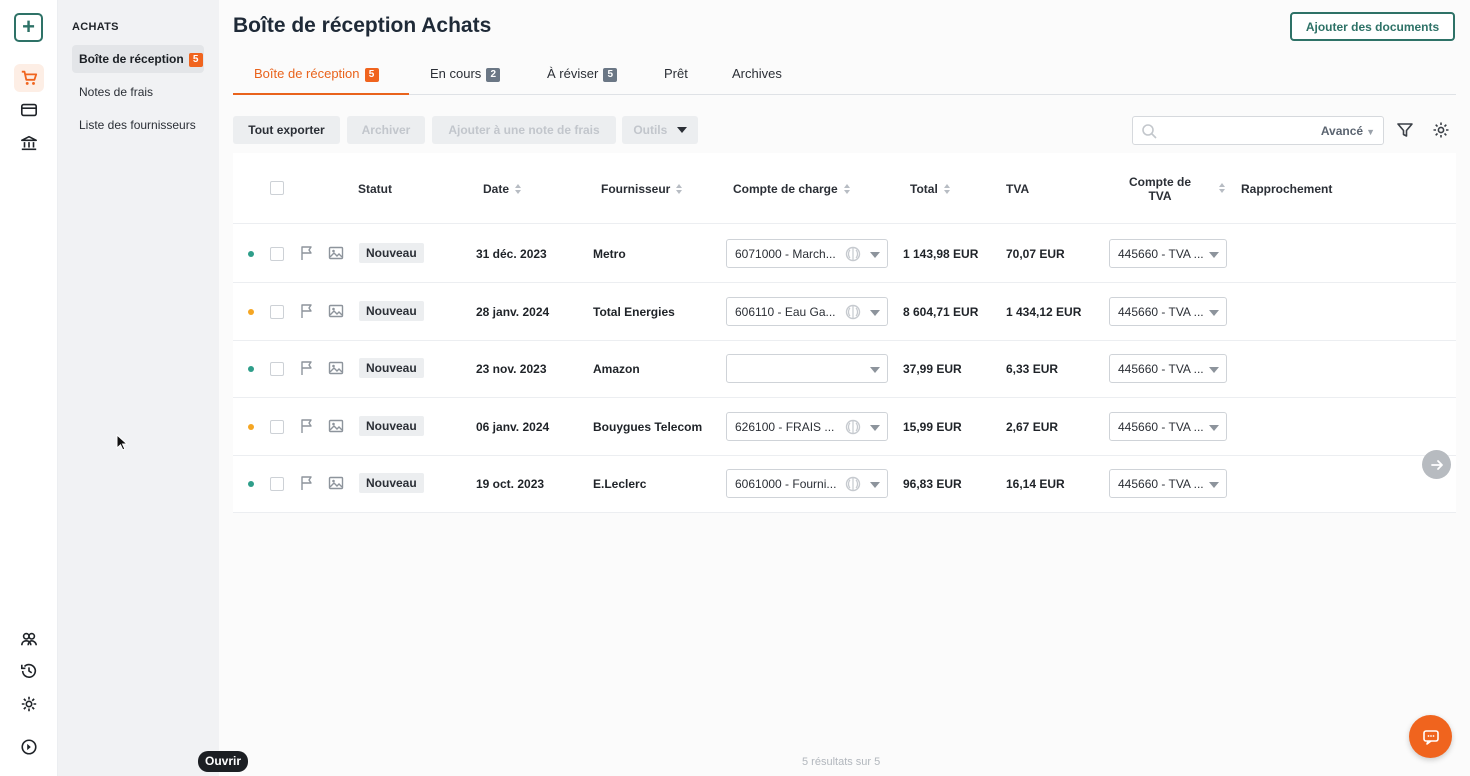 Image resolution: width=1470 pixels, height=776 pixels. What do you see at coordinates (277, 188) in the screenshot?
I see `select-all-checkbox` at bounding box center [277, 188].